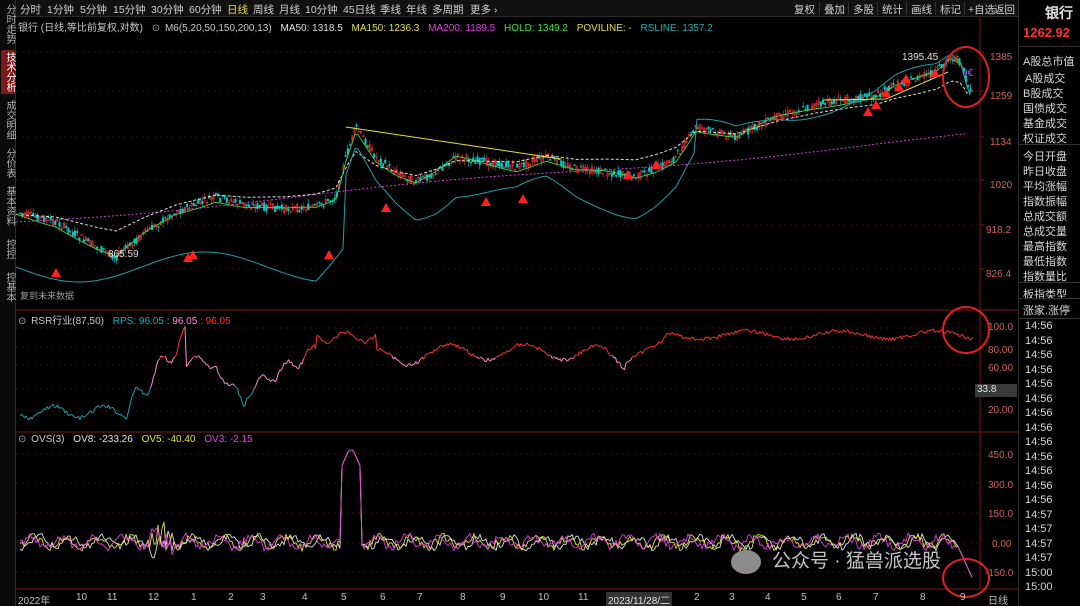  What do you see at coordinates (1043, 93) in the screenshot?
I see `panel-item: B股成交` at bounding box center [1043, 93].